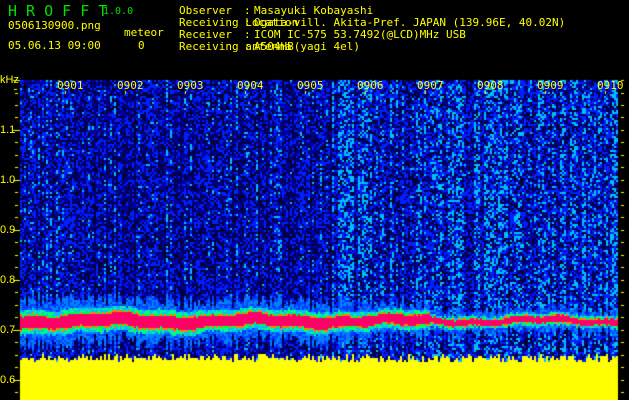  Describe the element at coordinates (54, 25) in the screenshot. I see `file-name: 0506130900.png` at that location.